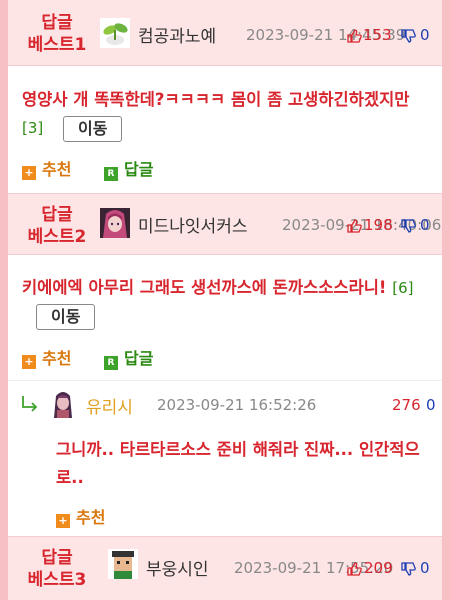  What do you see at coordinates (378, 568) in the screenshot?
I see `upvote-count: 209` at bounding box center [378, 568].